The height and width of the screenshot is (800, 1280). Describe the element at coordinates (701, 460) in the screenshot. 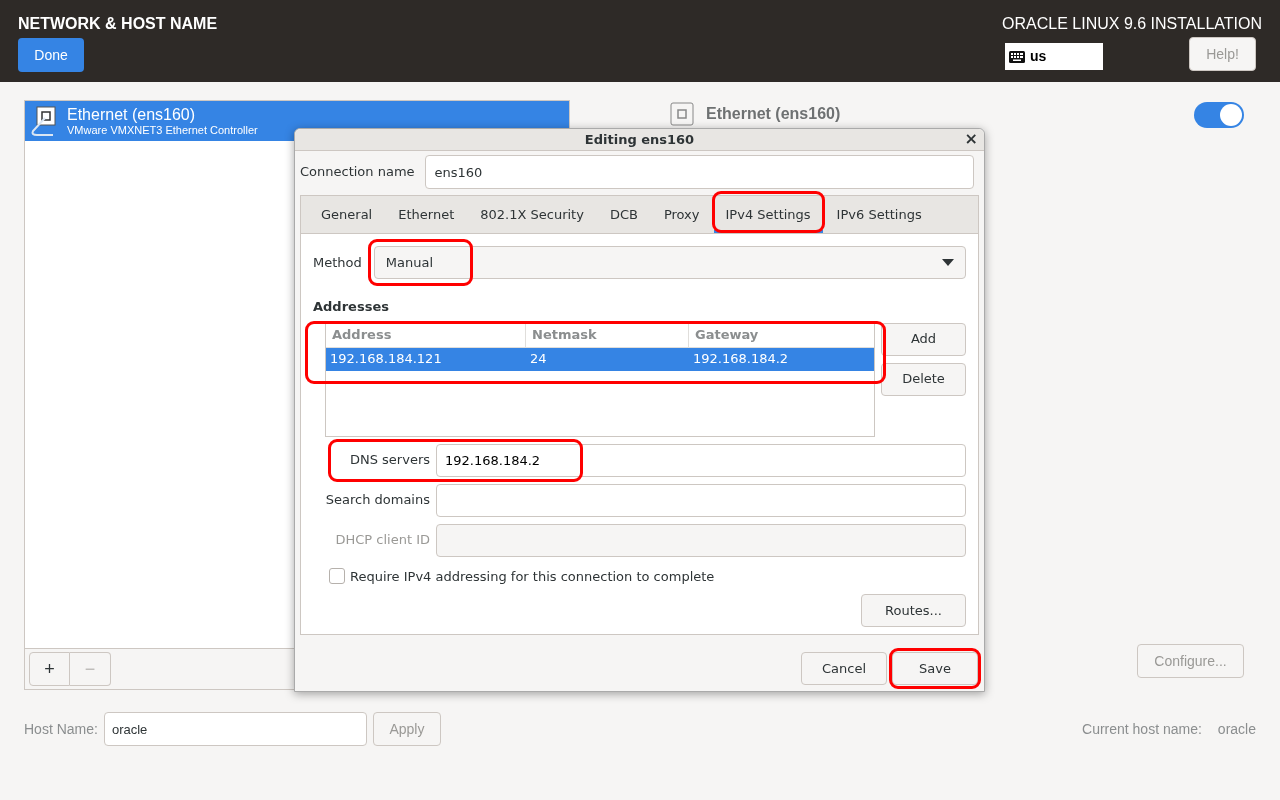

I see `text-field: 192.168.184.2` at that location.